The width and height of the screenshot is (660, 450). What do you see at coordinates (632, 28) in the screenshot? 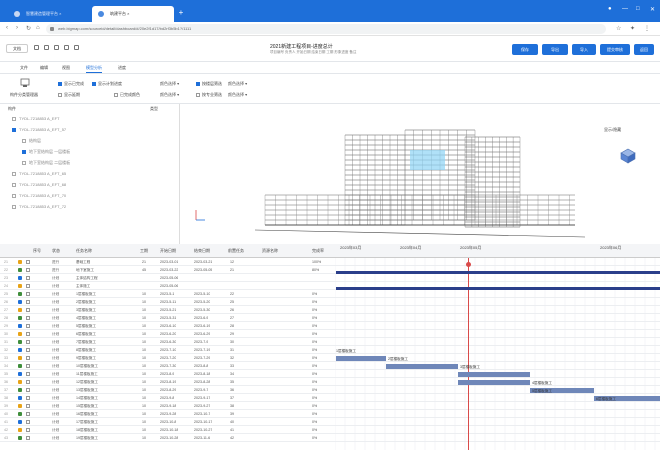
I see `extensions-icon: ✦` at bounding box center [632, 28].